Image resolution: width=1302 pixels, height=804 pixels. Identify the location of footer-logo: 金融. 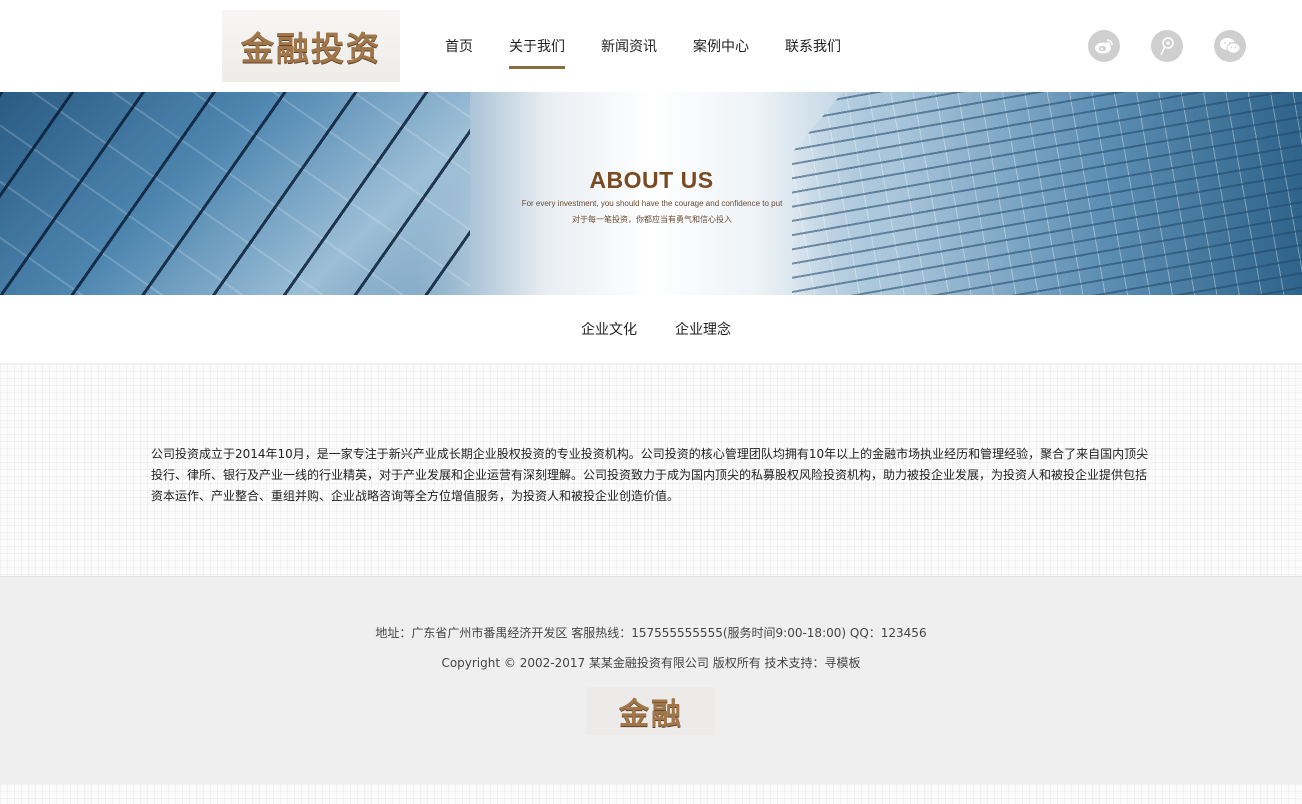
(651, 711).